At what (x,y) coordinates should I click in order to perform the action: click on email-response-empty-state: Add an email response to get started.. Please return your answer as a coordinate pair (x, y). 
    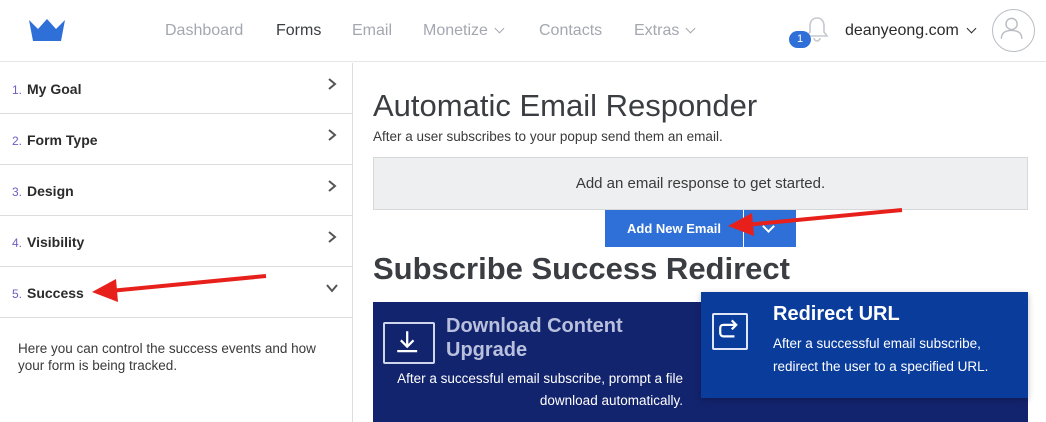
    Looking at the image, I should click on (700, 183).